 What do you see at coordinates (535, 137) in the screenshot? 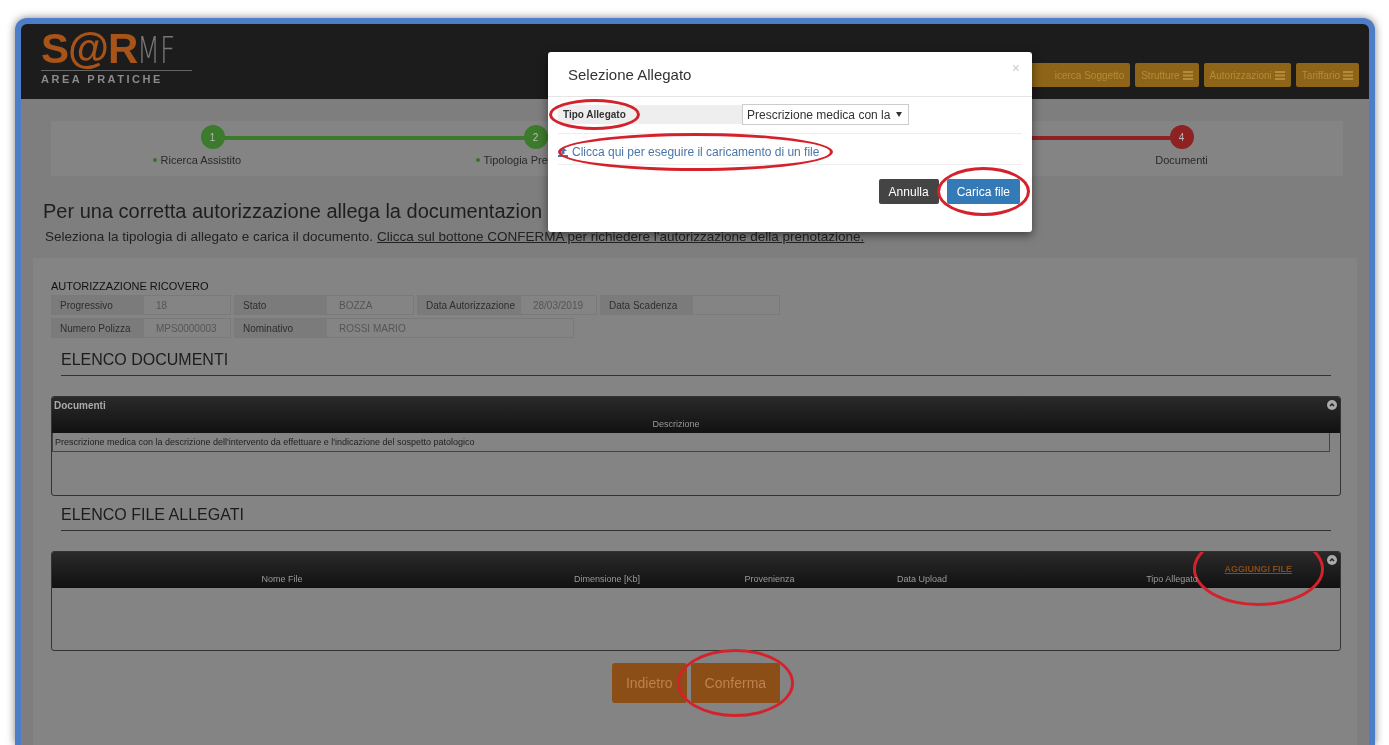
I see `step-number: 2` at bounding box center [535, 137].